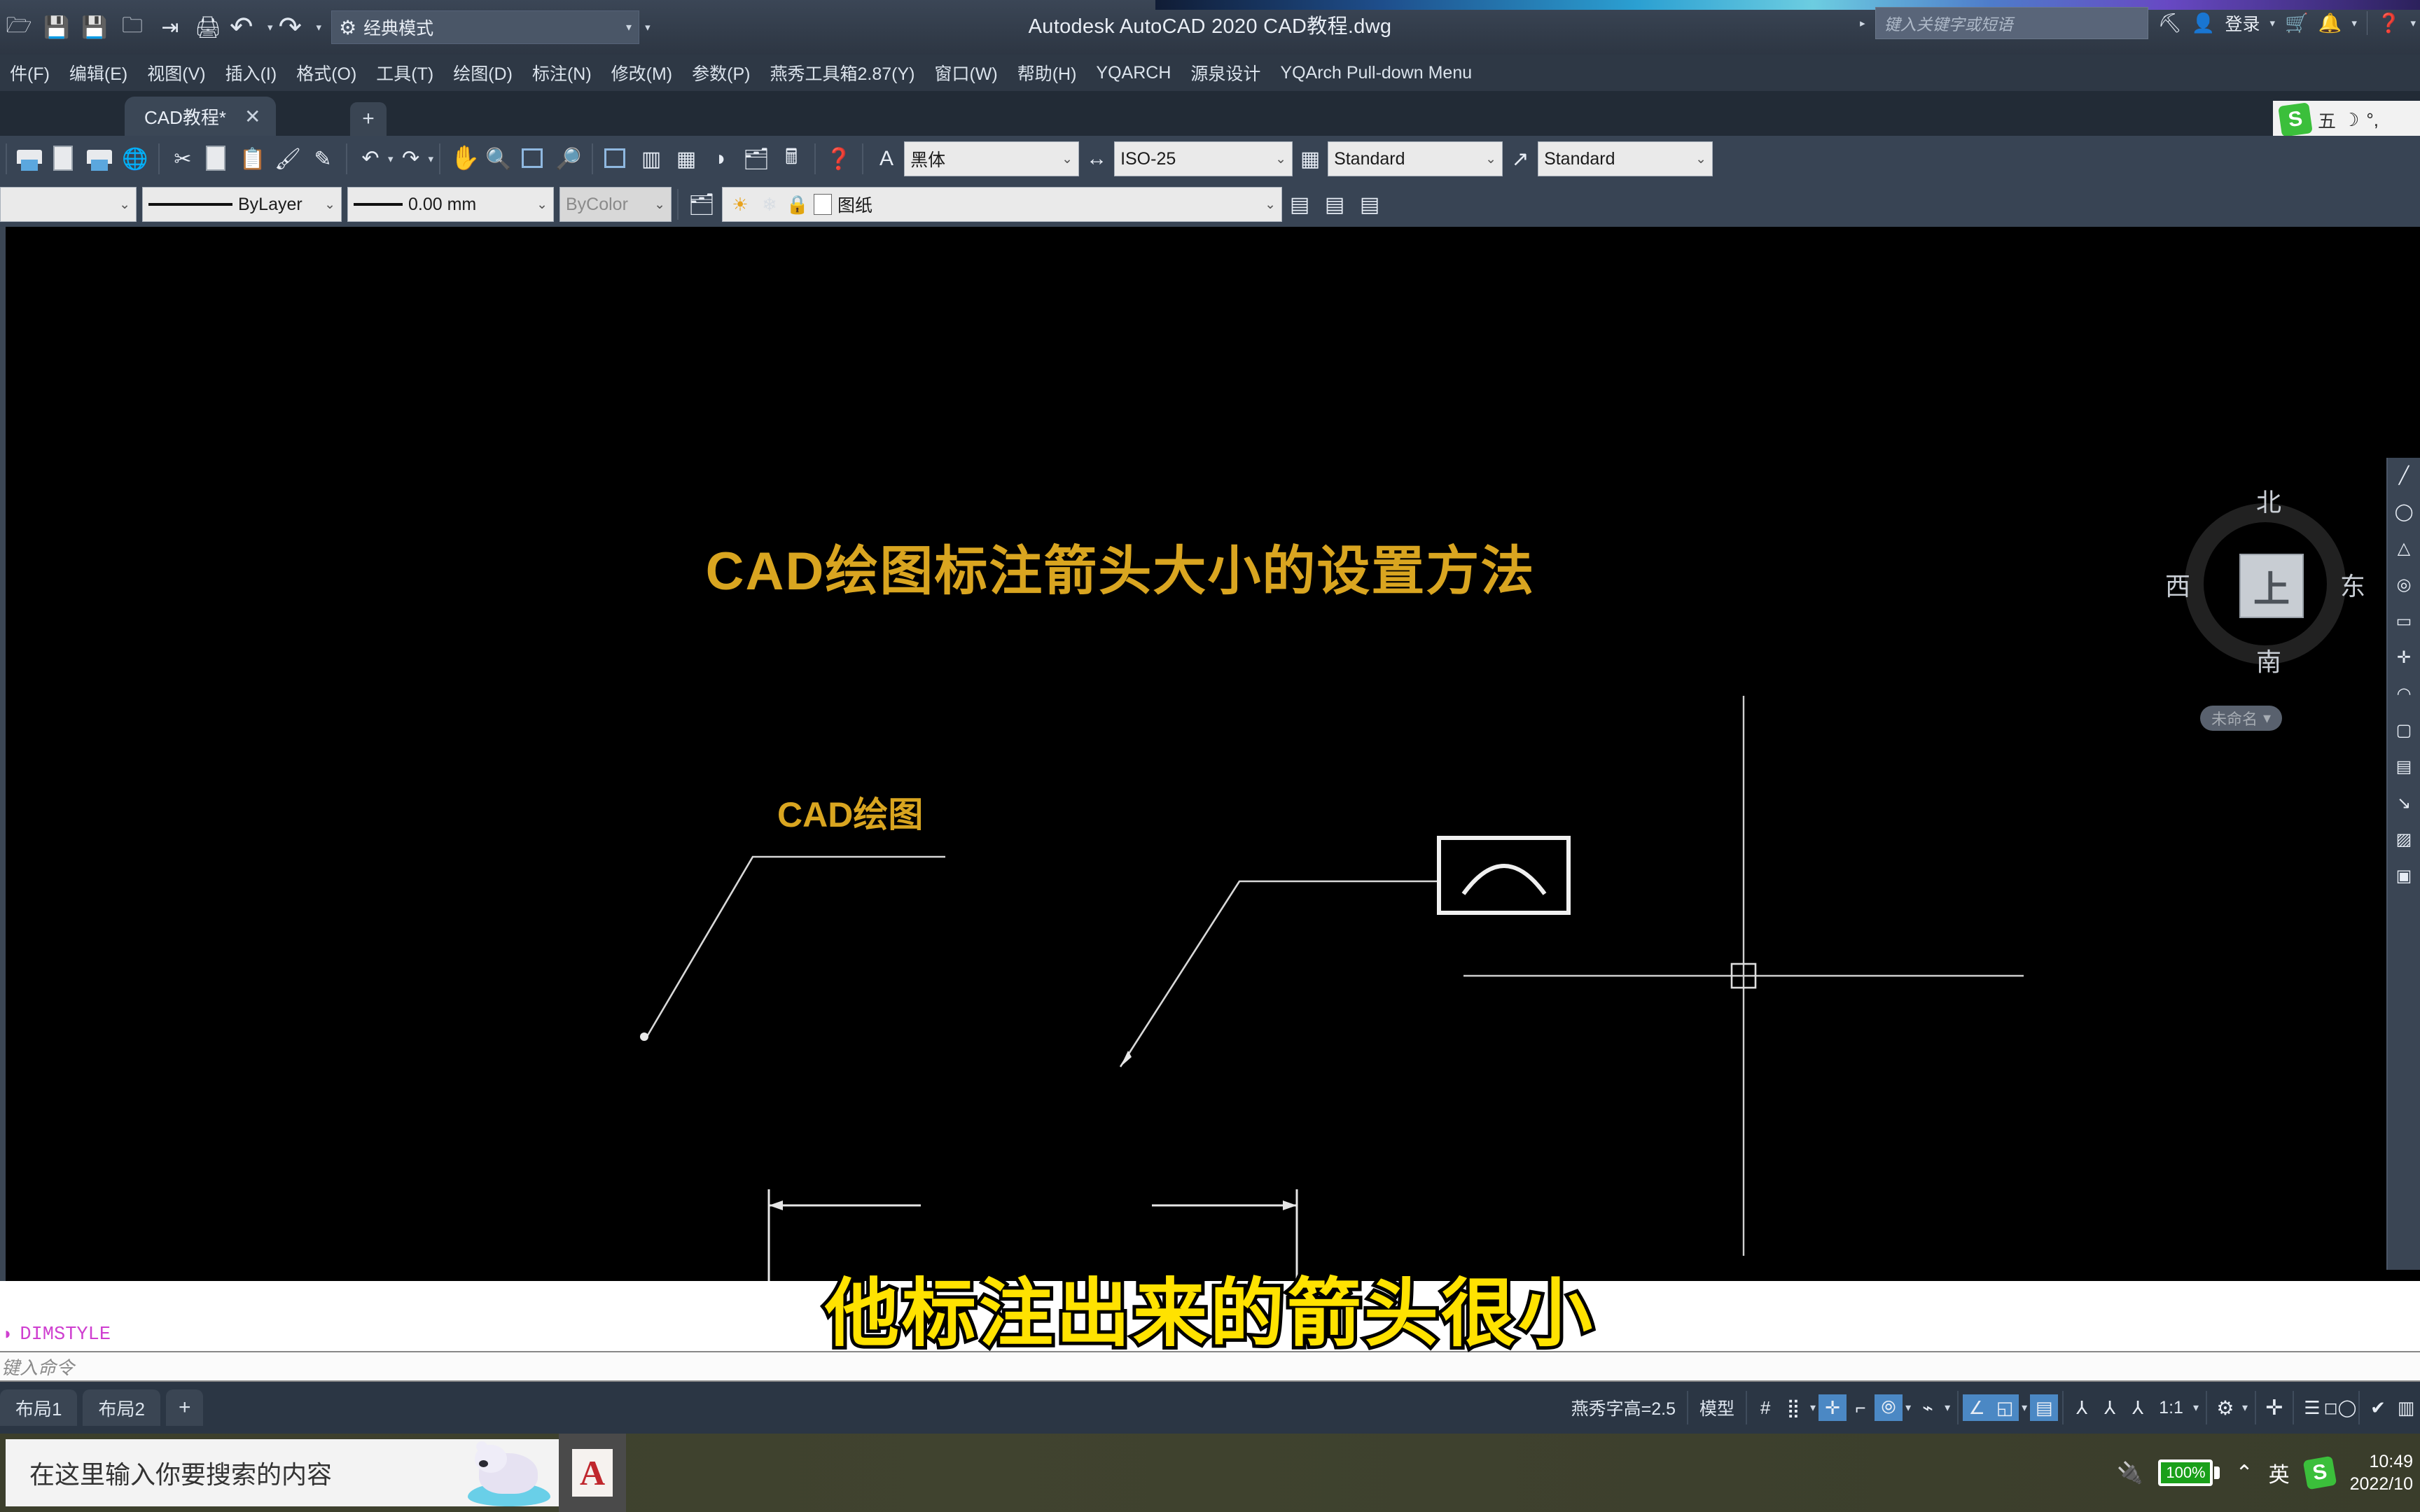 This screenshot has width=2420, height=1512. I want to click on freeze-sun-icon: ❄, so click(769, 204).